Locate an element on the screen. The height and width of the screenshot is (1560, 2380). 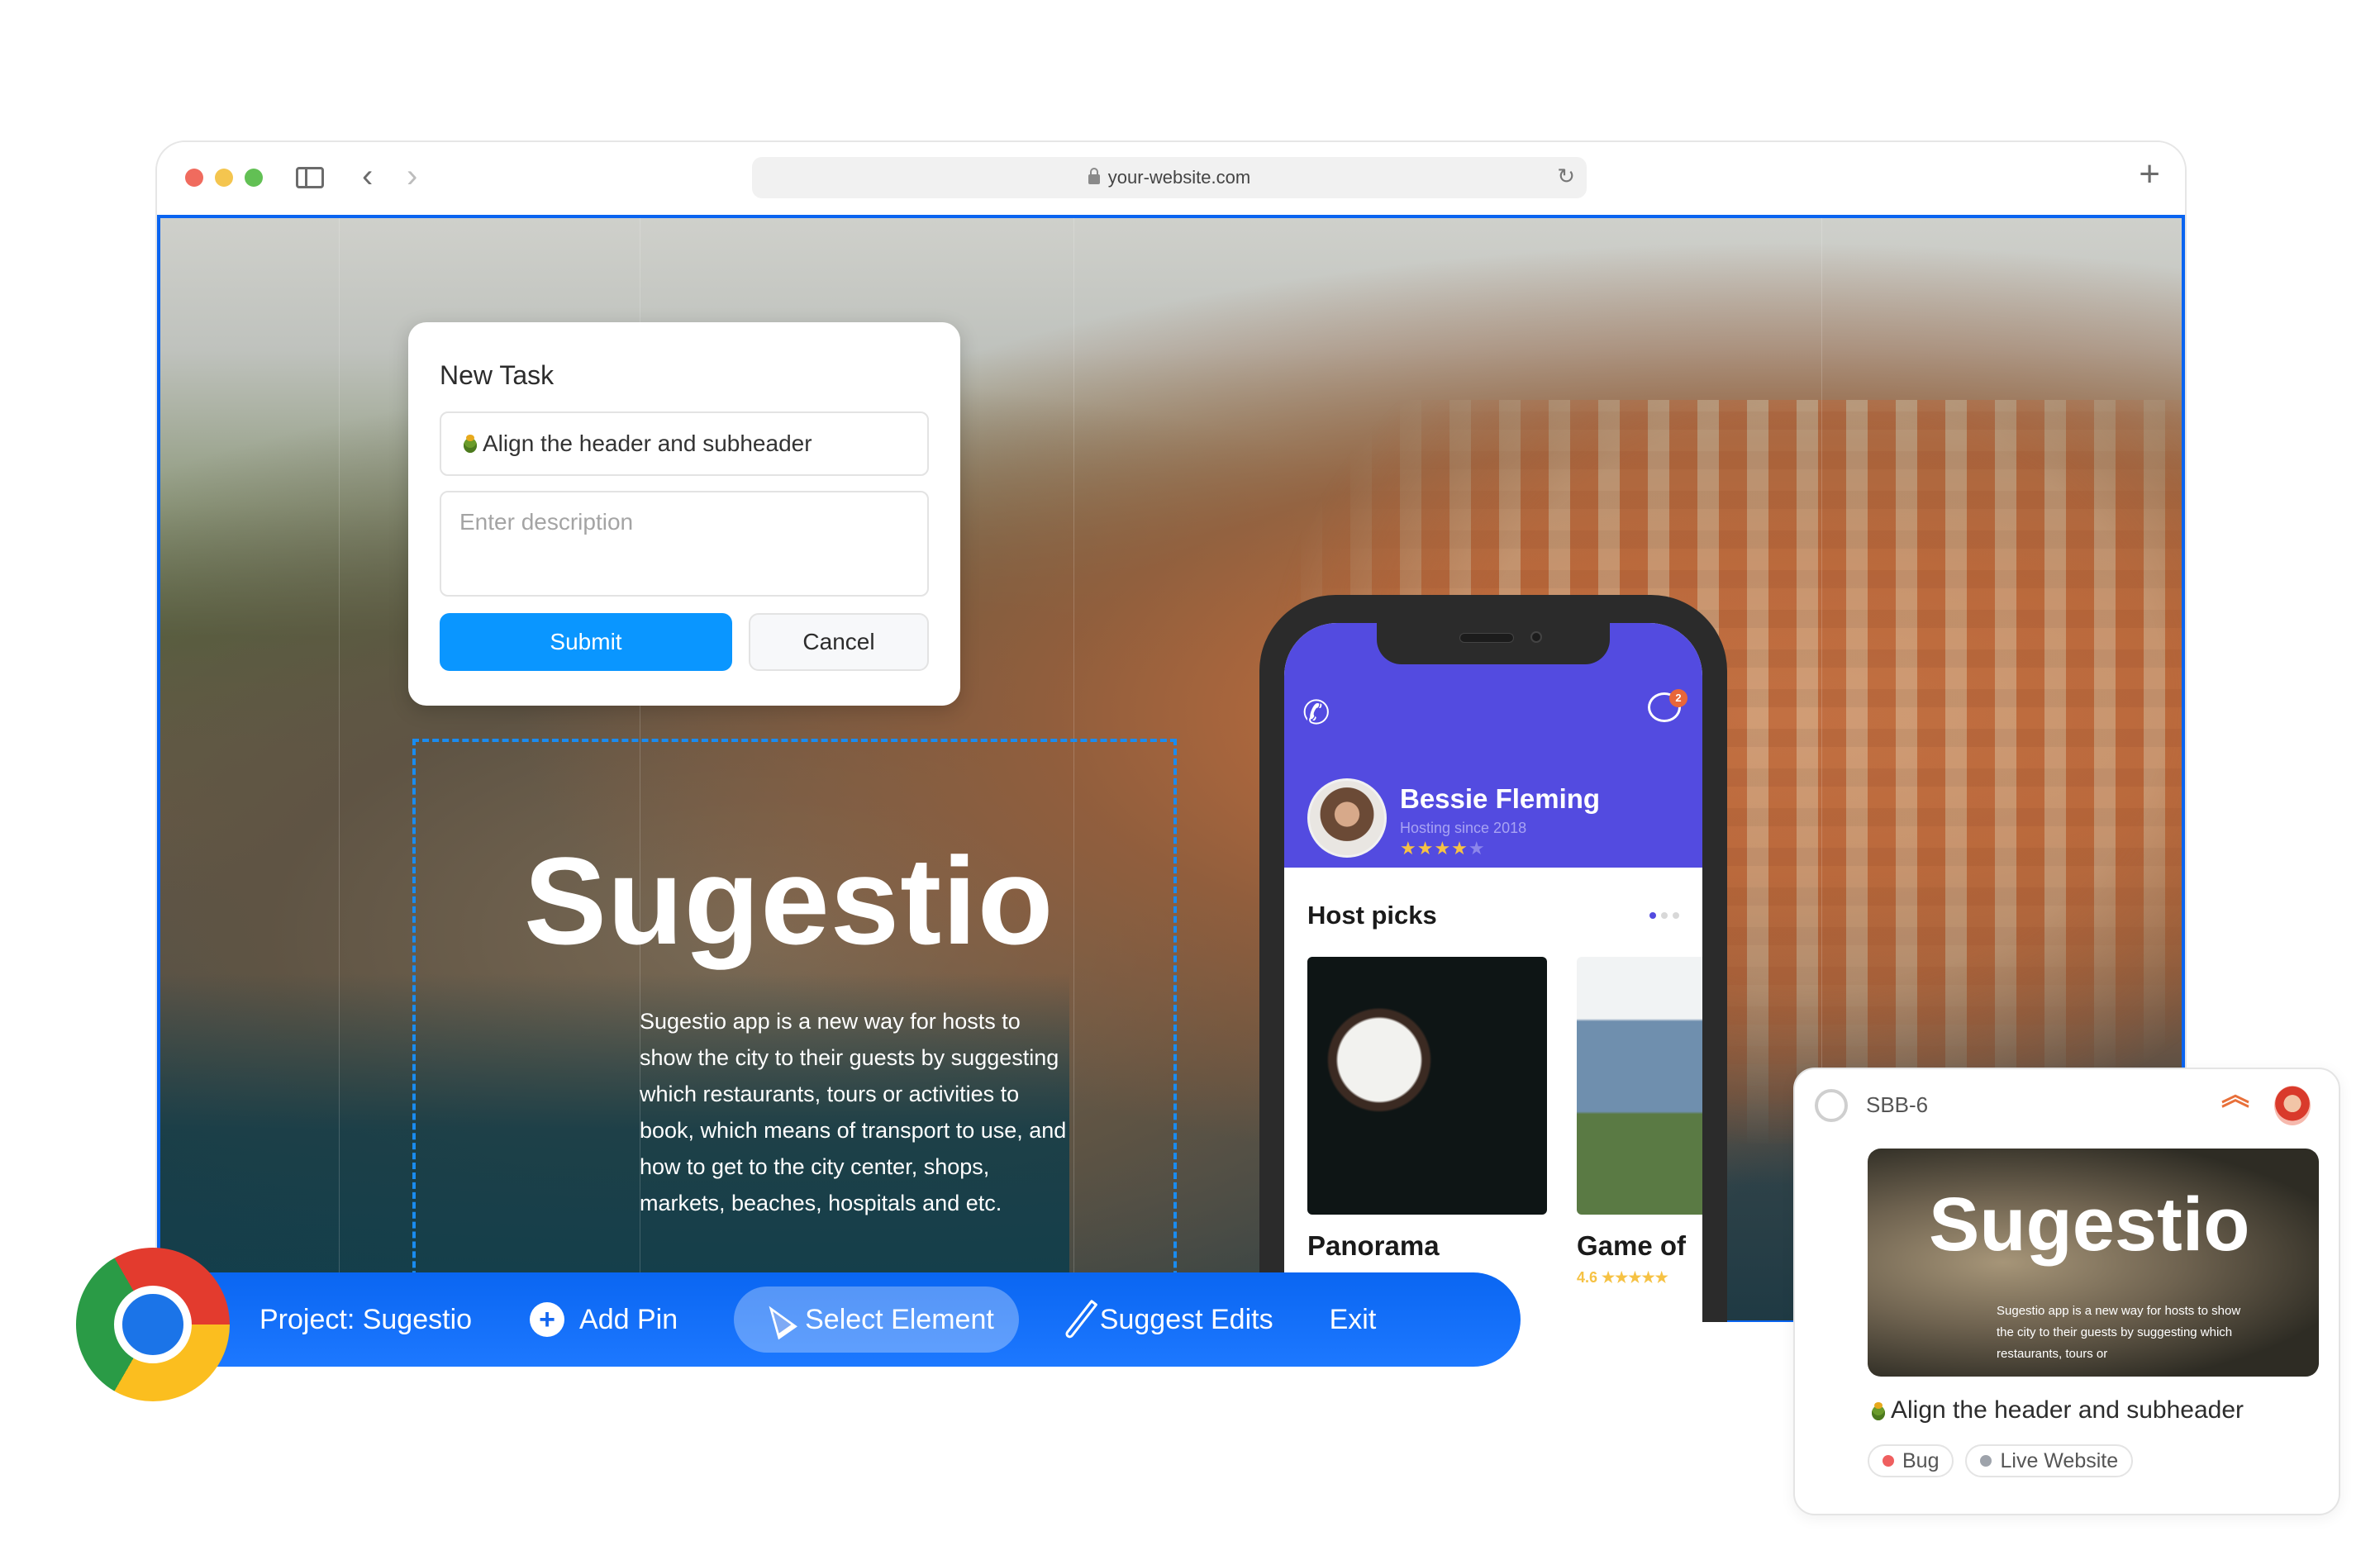
add-pin-label: Add Pin is located at coordinates (628, 1319).